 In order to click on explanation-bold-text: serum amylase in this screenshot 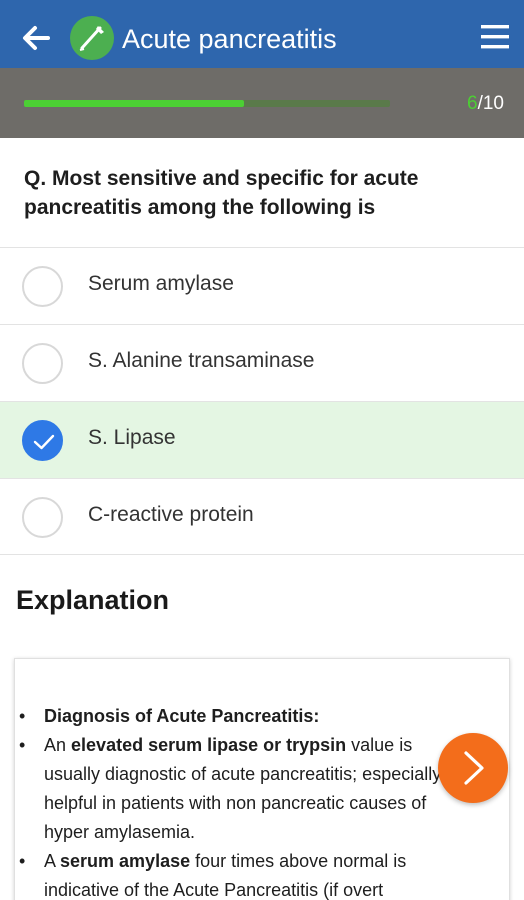, I will do `click(125, 861)`.